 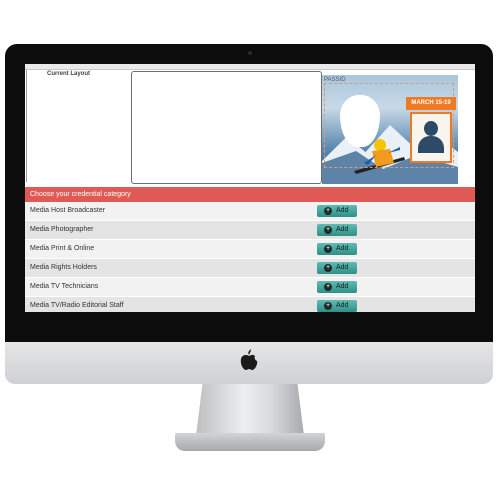 I want to click on card-label: PASSID, so click(x=335, y=80).